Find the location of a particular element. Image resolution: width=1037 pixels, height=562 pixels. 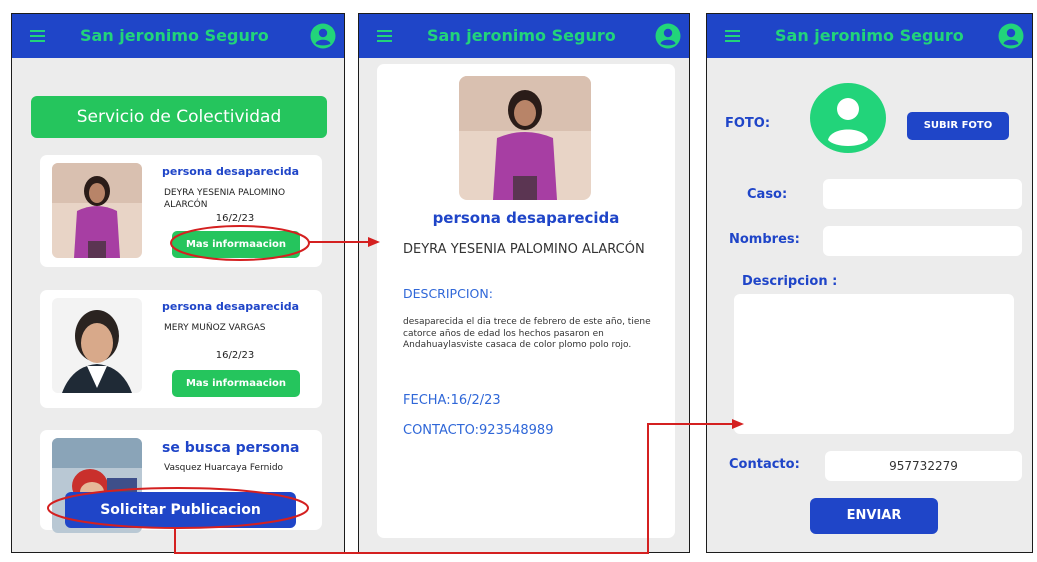

card-title: se busca persona is located at coordinates (231, 448).